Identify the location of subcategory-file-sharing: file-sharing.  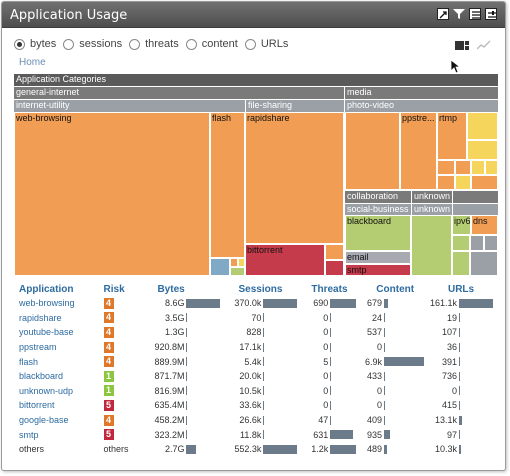
(295, 106).